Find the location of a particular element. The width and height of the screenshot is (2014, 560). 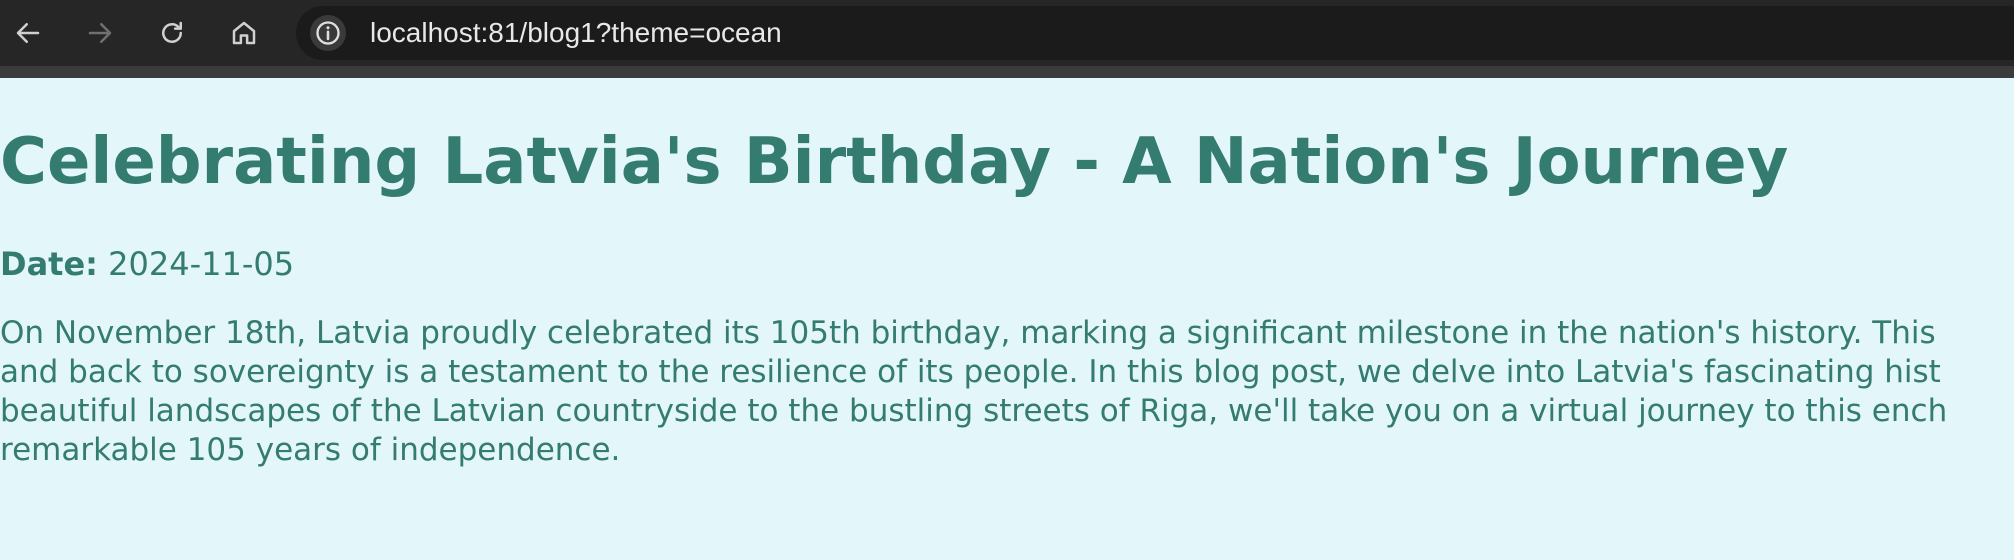

post-date: Date: 2024-11-05 is located at coordinates (147, 264).